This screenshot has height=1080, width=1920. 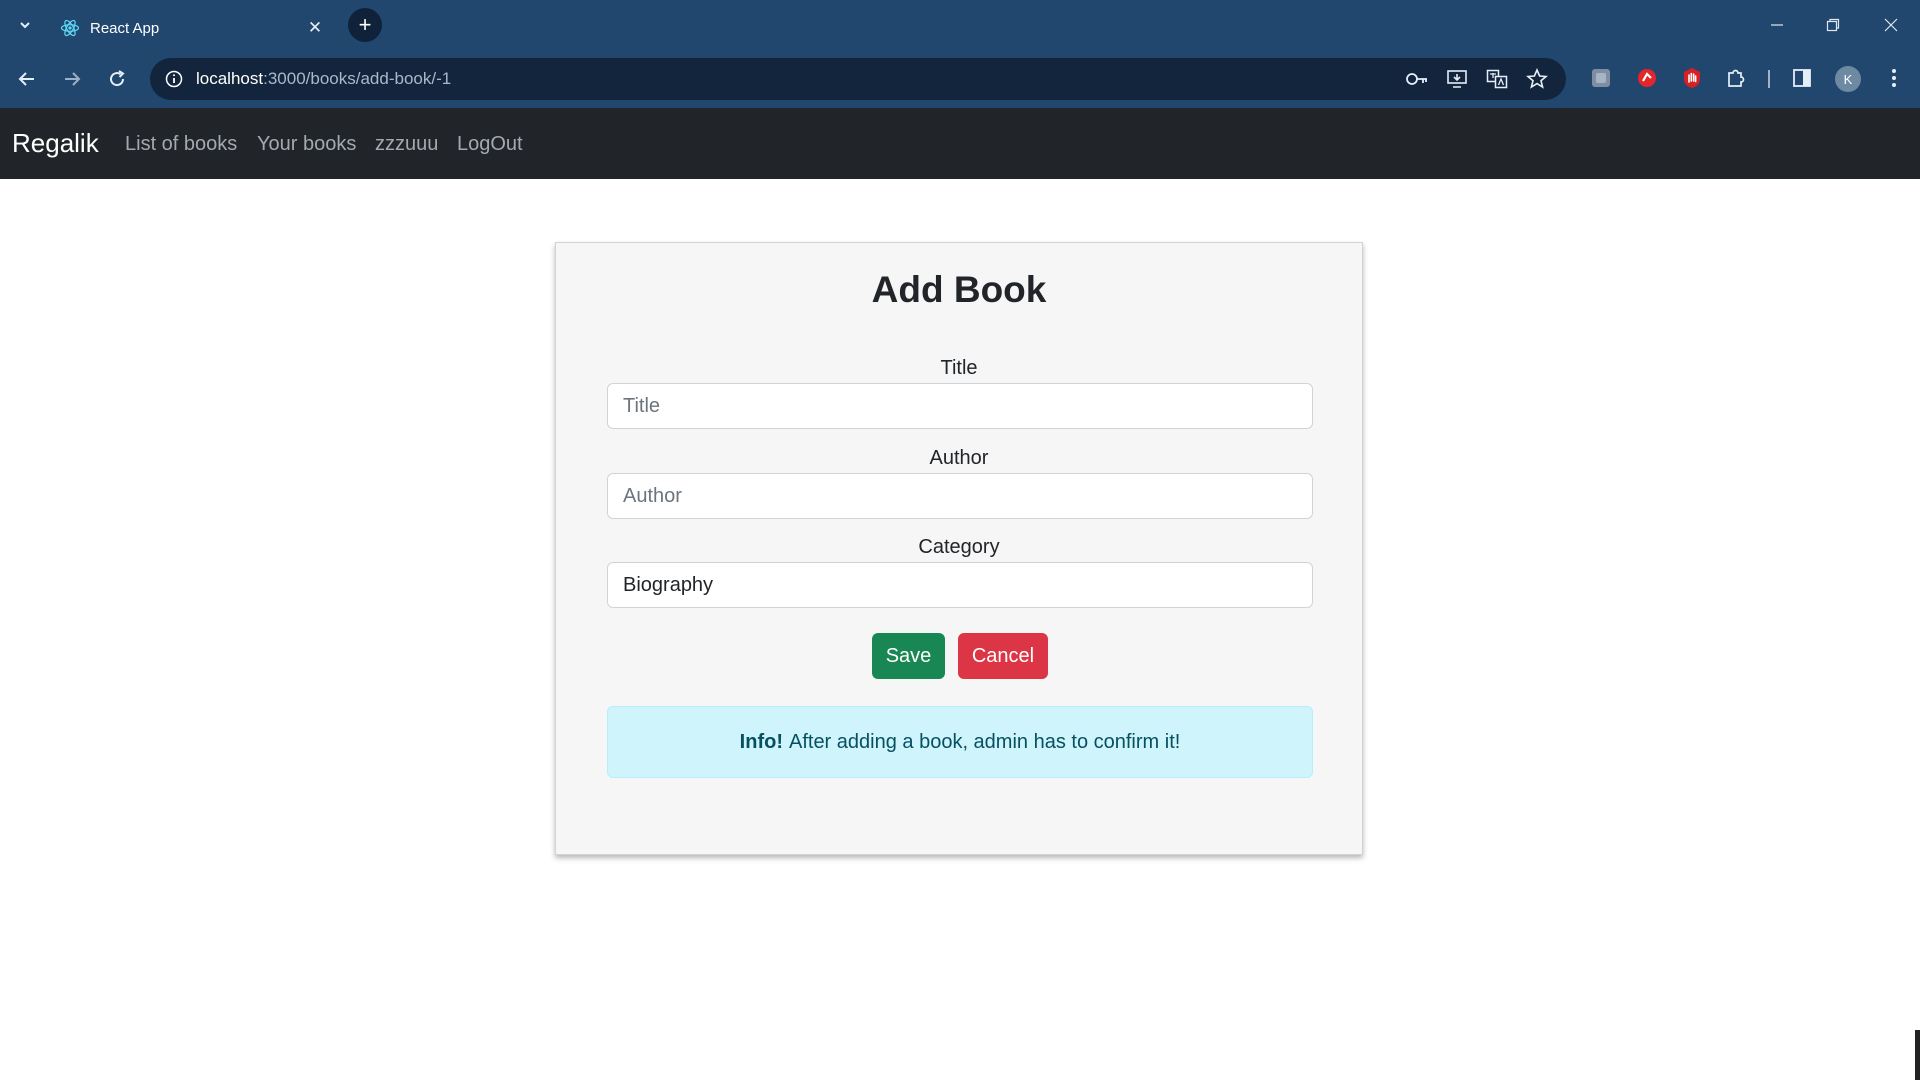 What do you see at coordinates (490, 144) in the screenshot?
I see `nav-link-logout: LogOut` at bounding box center [490, 144].